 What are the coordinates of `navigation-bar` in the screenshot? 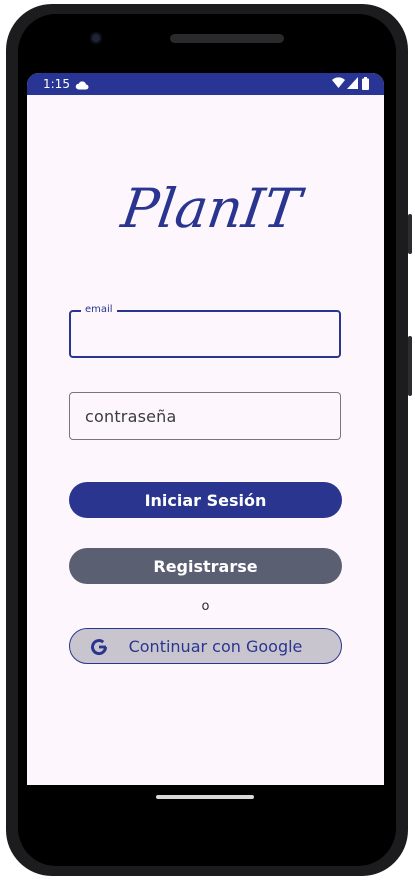 It's located at (205, 800).